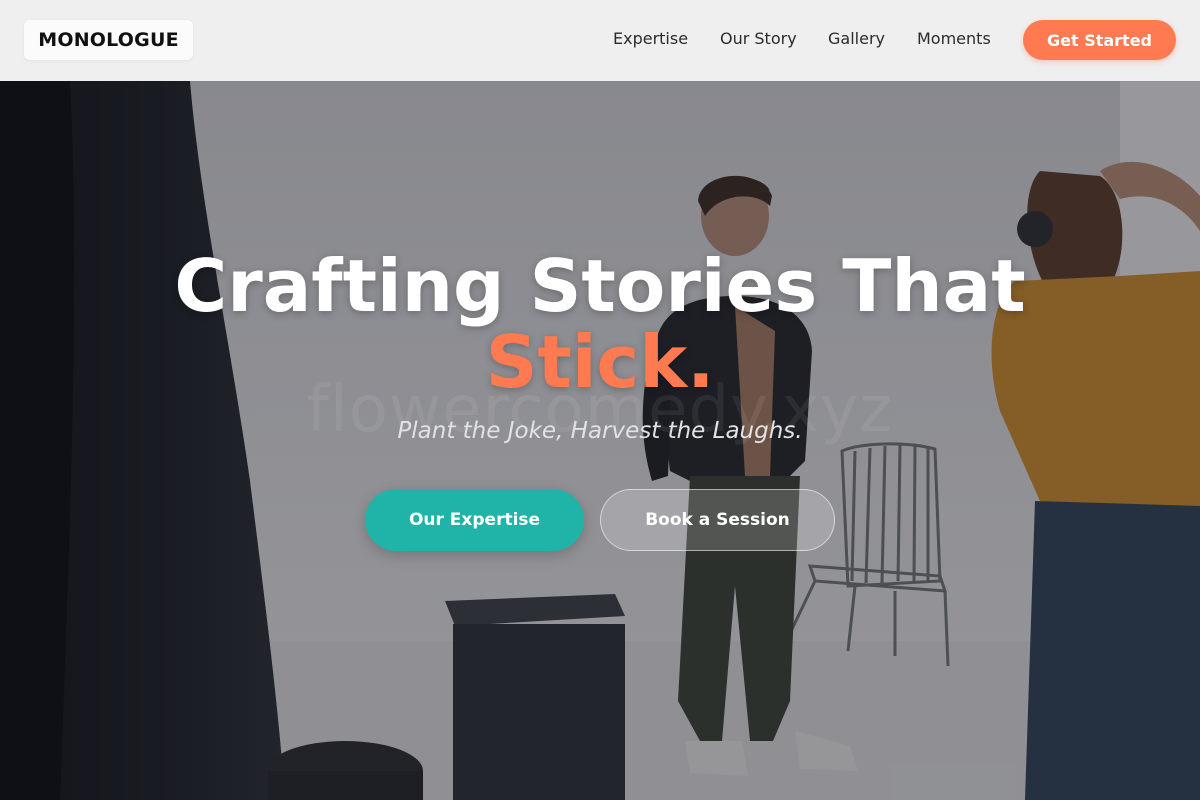  What do you see at coordinates (856, 39) in the screenshot?
I see `nav-link-gallery: Gallery` at bounding box center [856, 39].